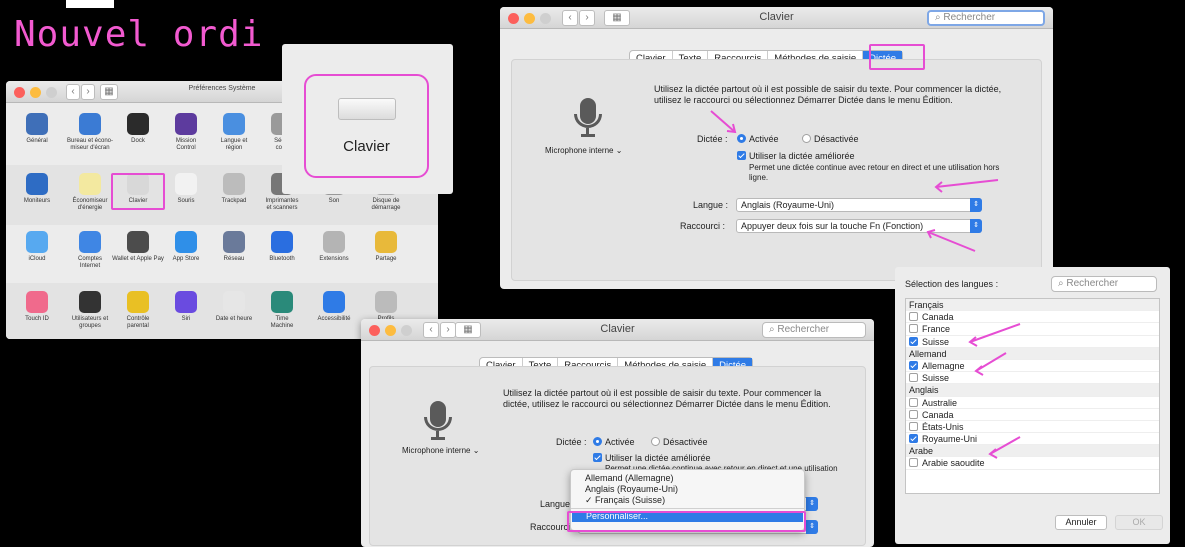 The image size is (1185, 547). I want to click on arrow-raccourci, so click(951, 241).